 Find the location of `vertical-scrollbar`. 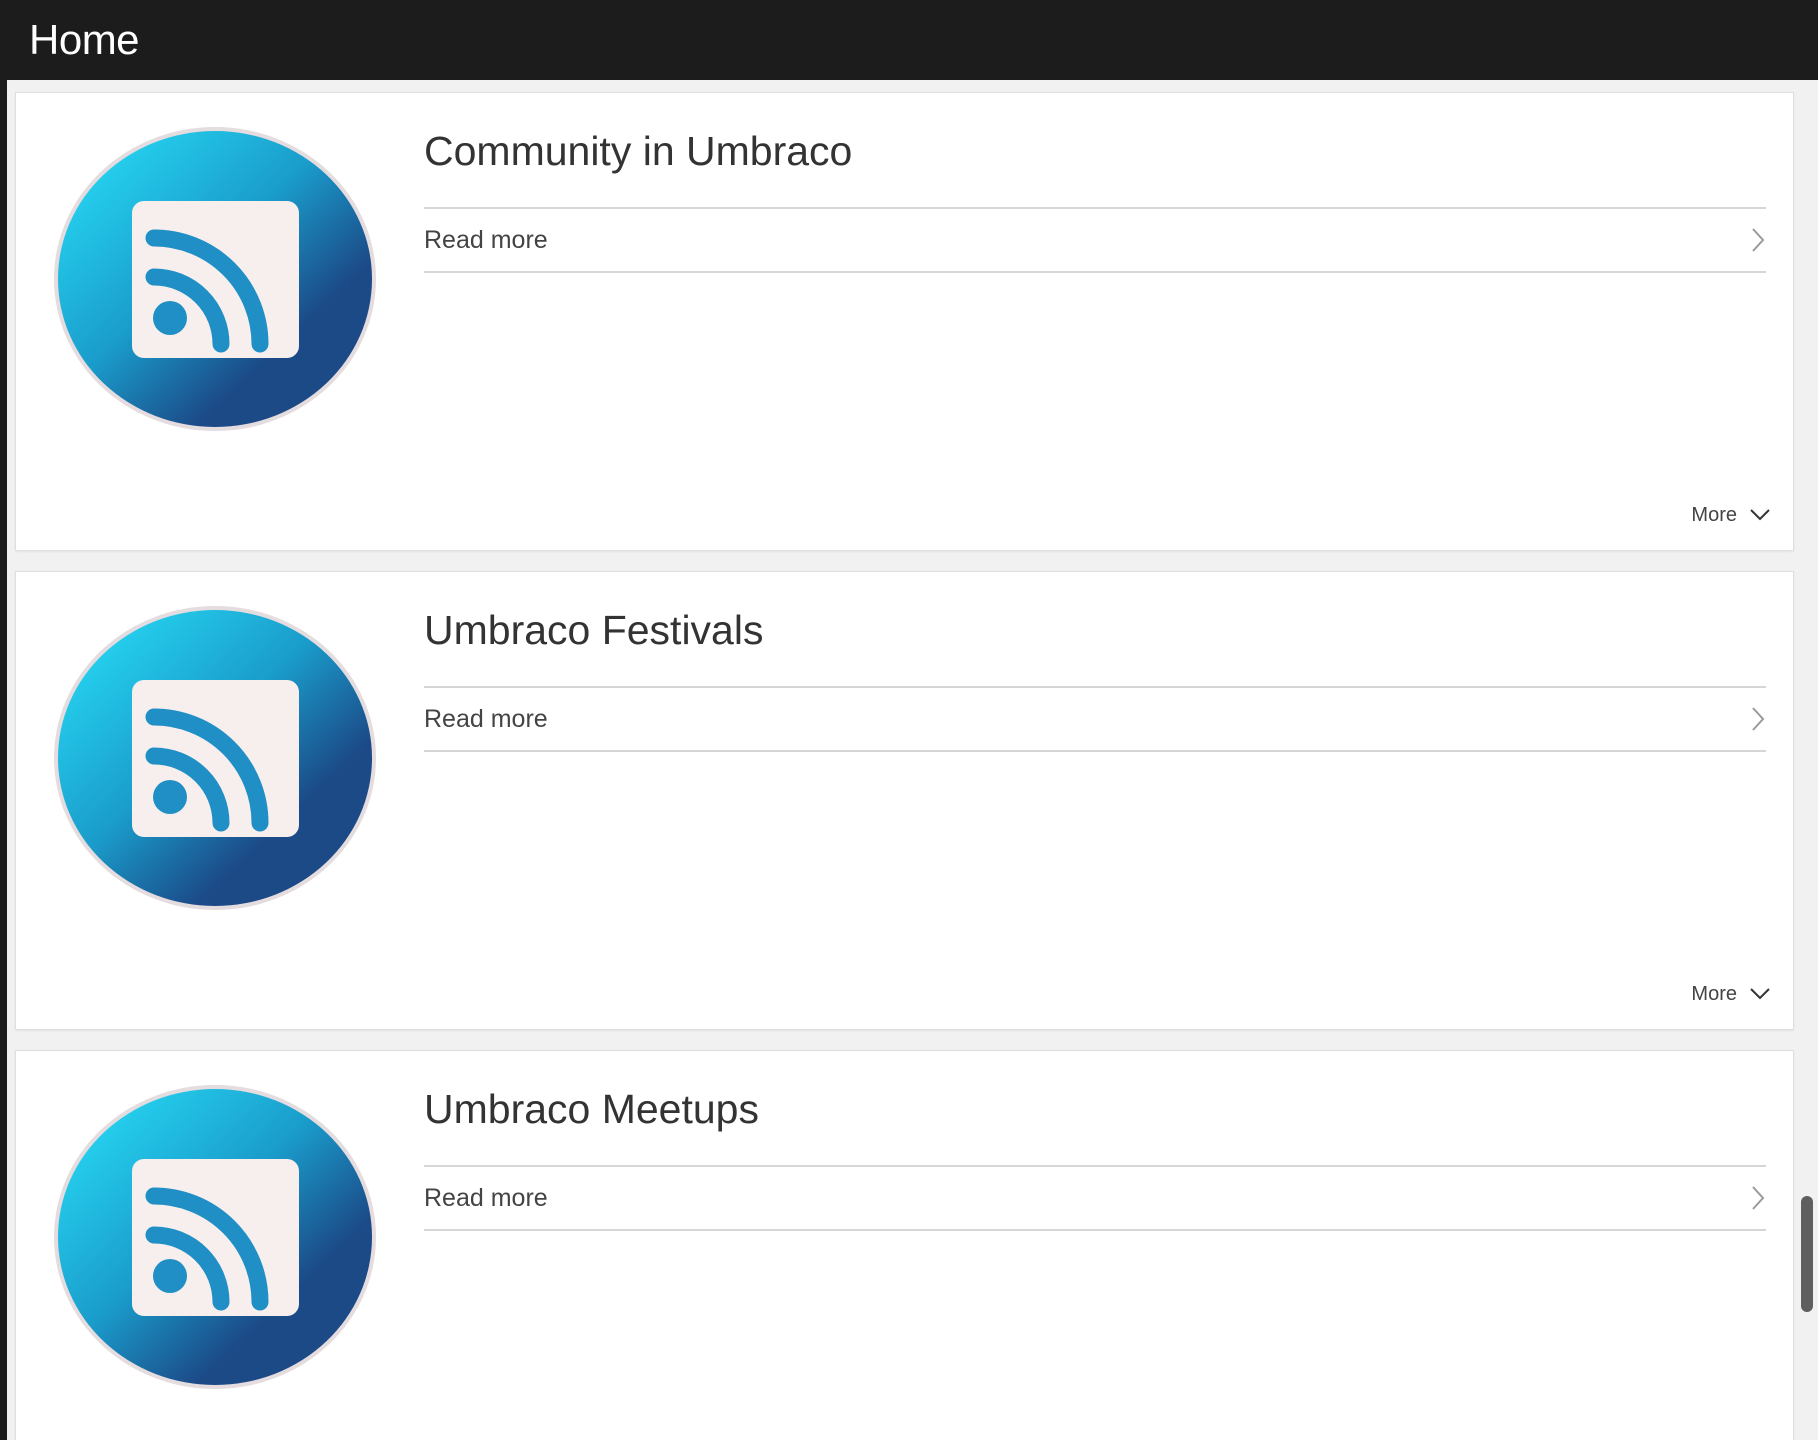

vertical-scrollbar is located at coordinates (1807, 760).